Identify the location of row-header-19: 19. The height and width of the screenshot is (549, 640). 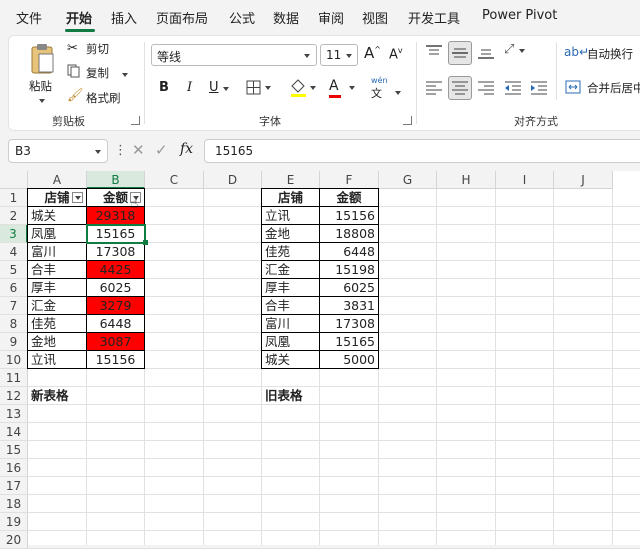
(14, 522).